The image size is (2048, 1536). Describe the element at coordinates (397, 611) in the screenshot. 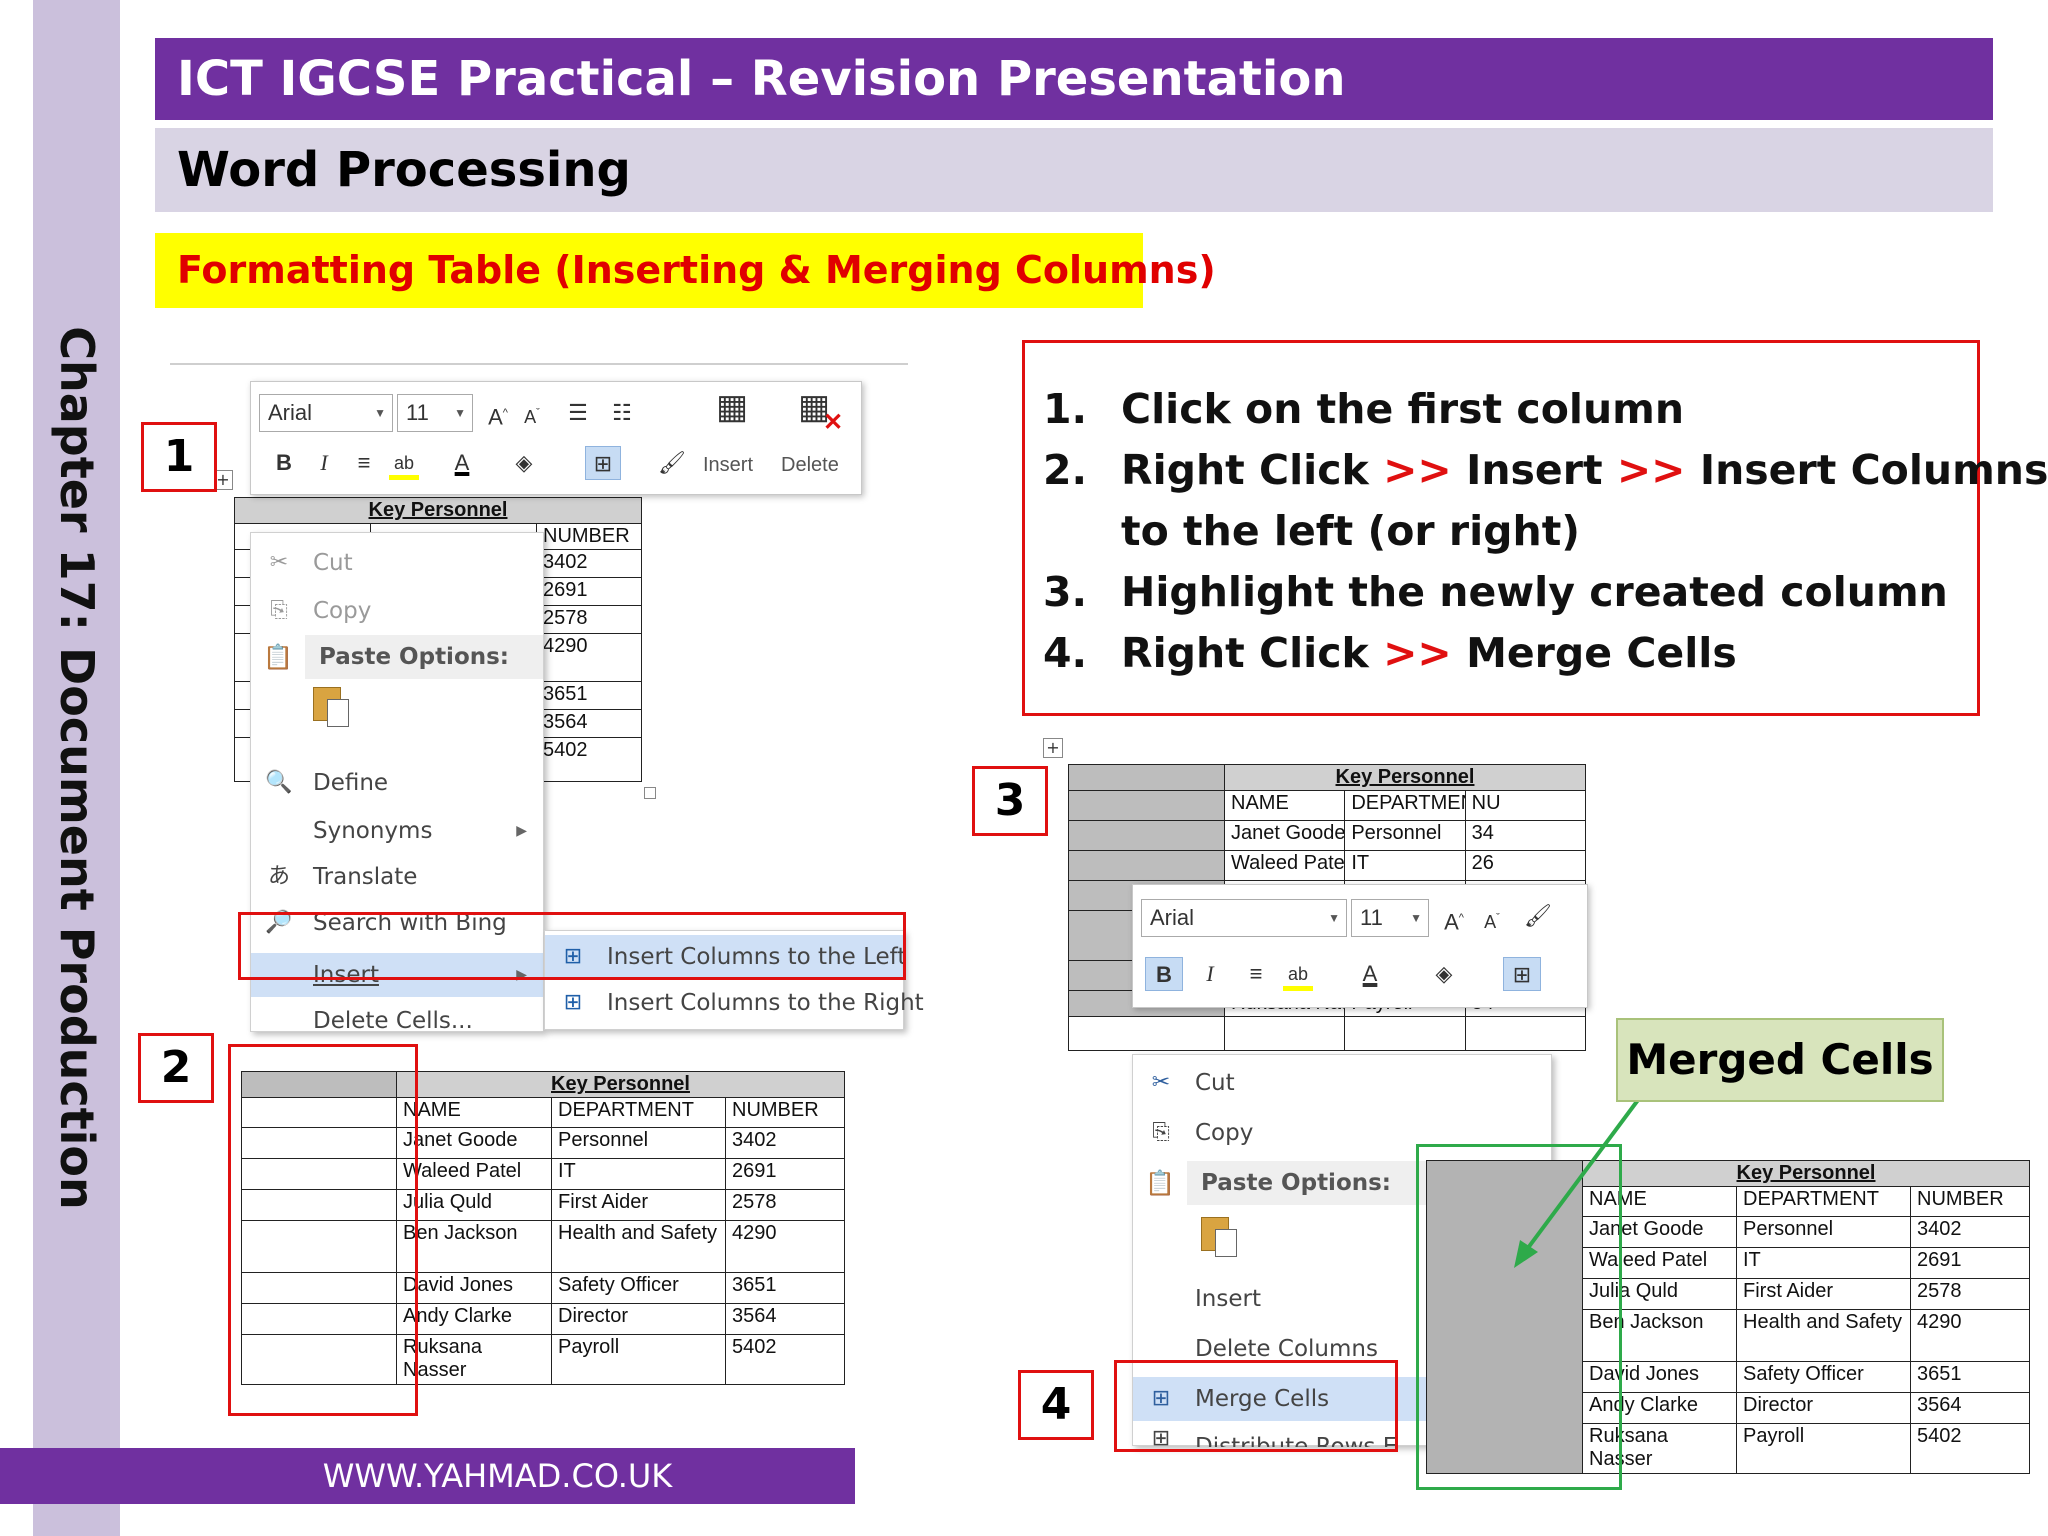

I see `menu-item-copy: ⎘ Copy` at that location.